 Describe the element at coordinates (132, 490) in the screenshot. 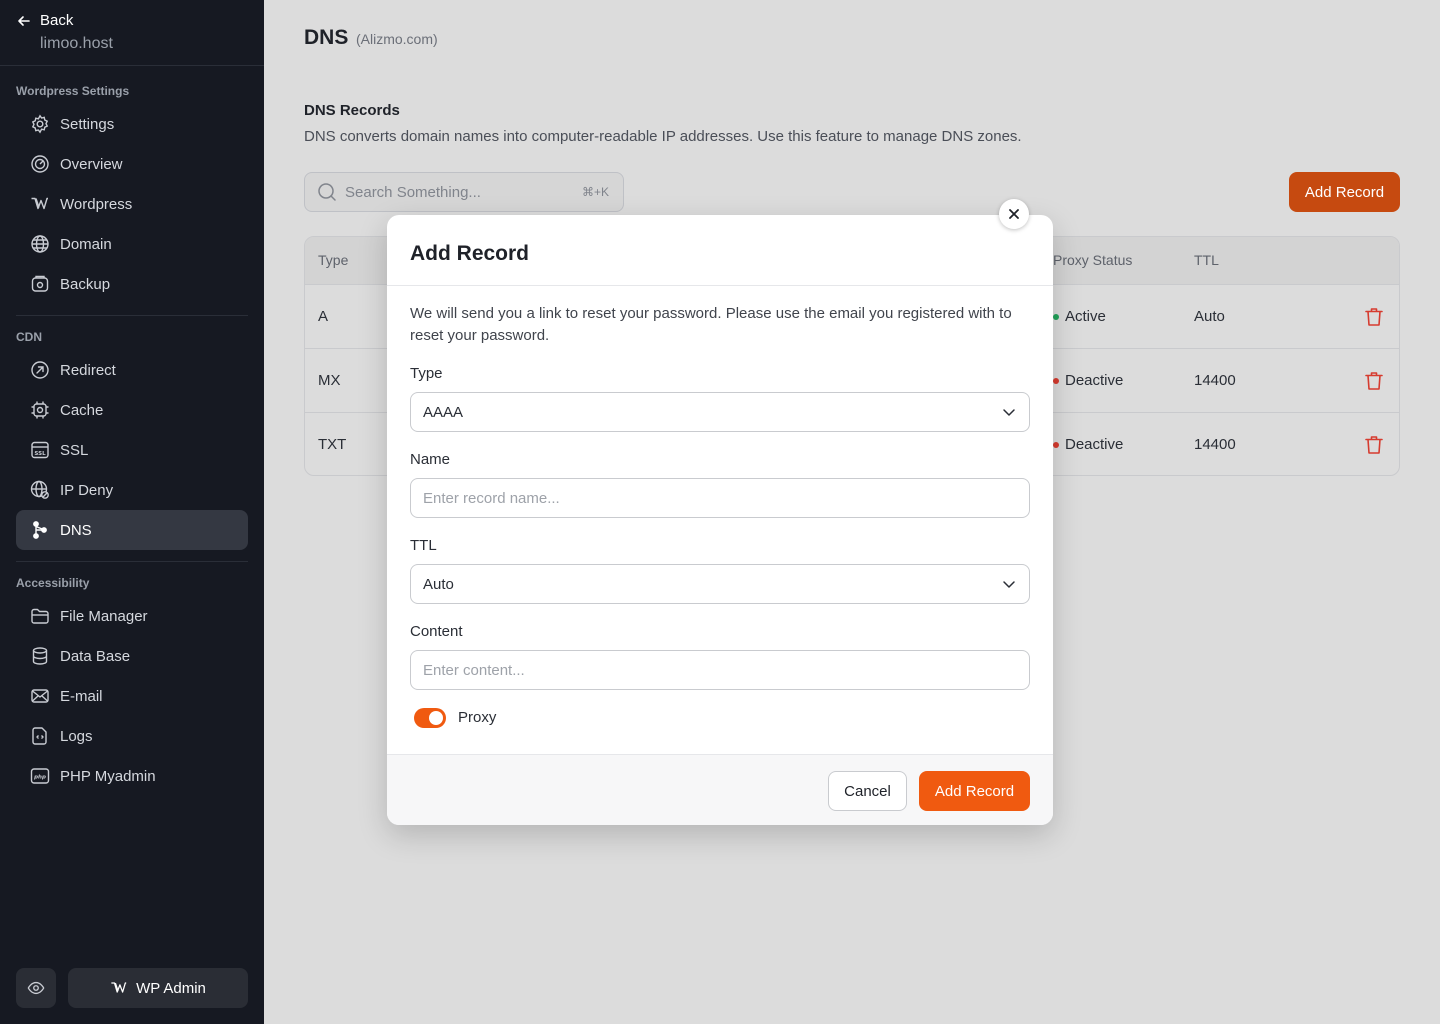

I see `sidebar-item-ip-deny: IP Deny` at that location.